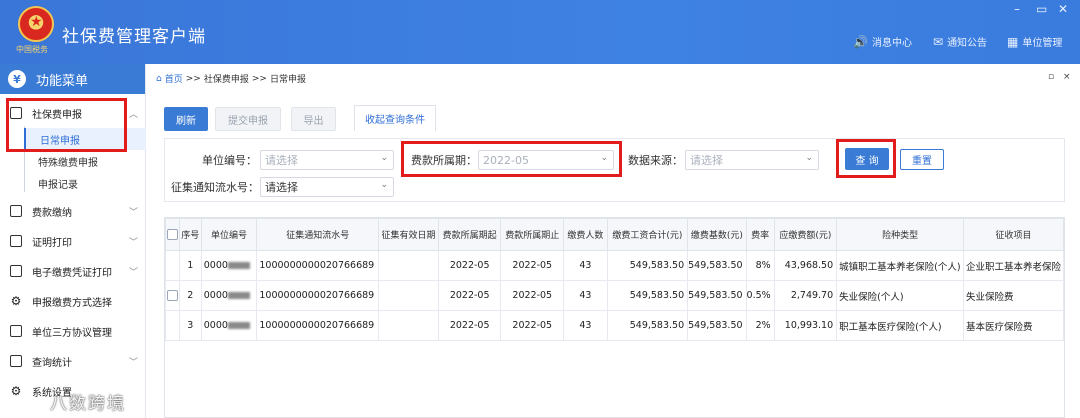 This screenshot has height=418, width=1080. Describe the element at coordinates (73, 361) in the screenshot. I see `sidebar-item-query-statistics: 查询统计 ﹀` at that location.